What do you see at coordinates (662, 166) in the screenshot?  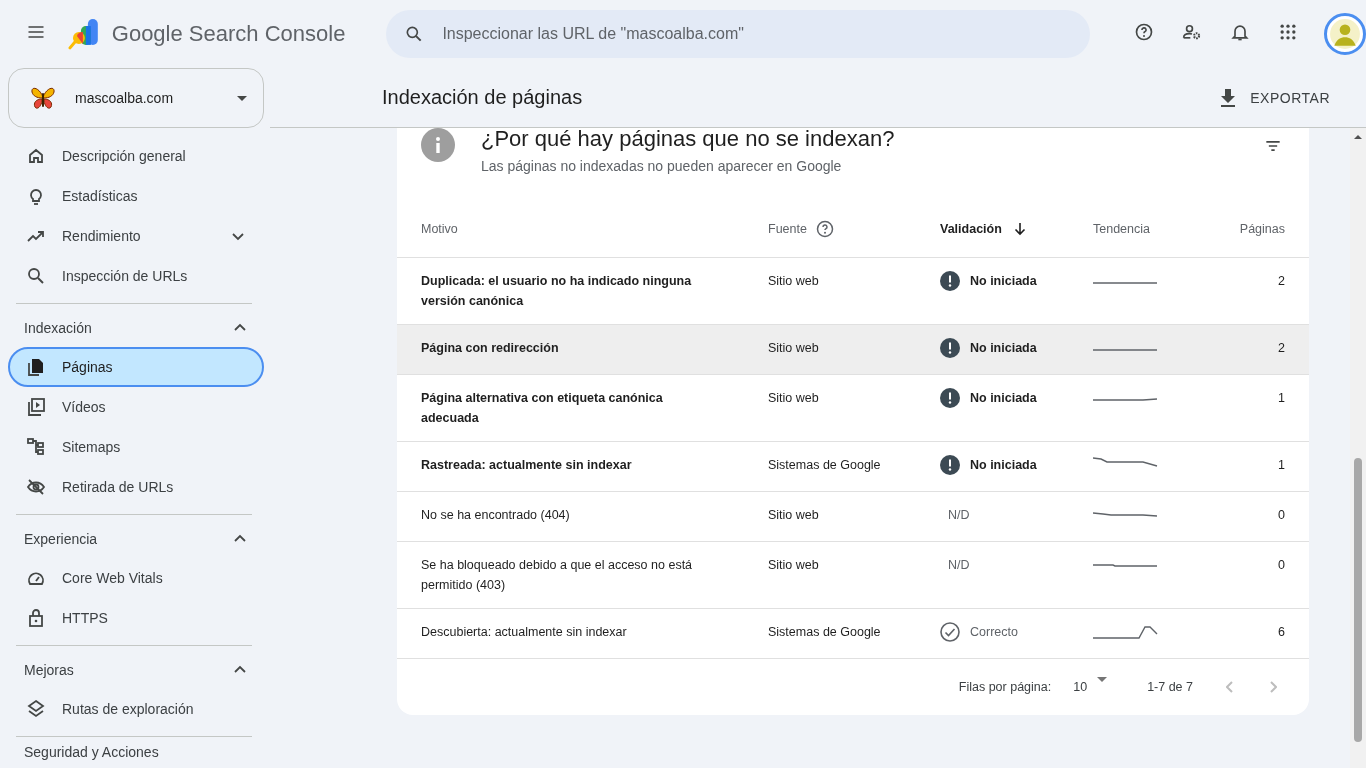 I see `card-subtitle: Las páginas no indexadas no pueden aparecer en Google` at bounding box center [662, 166].